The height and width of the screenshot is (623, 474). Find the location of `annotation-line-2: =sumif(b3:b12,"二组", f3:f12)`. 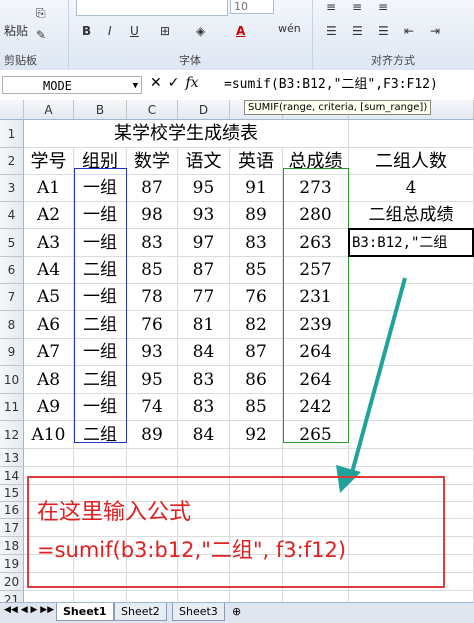

annotation-line-2: =sumif(b3:b12,"二组", f3:f12) is located at coordinates (192, 550).